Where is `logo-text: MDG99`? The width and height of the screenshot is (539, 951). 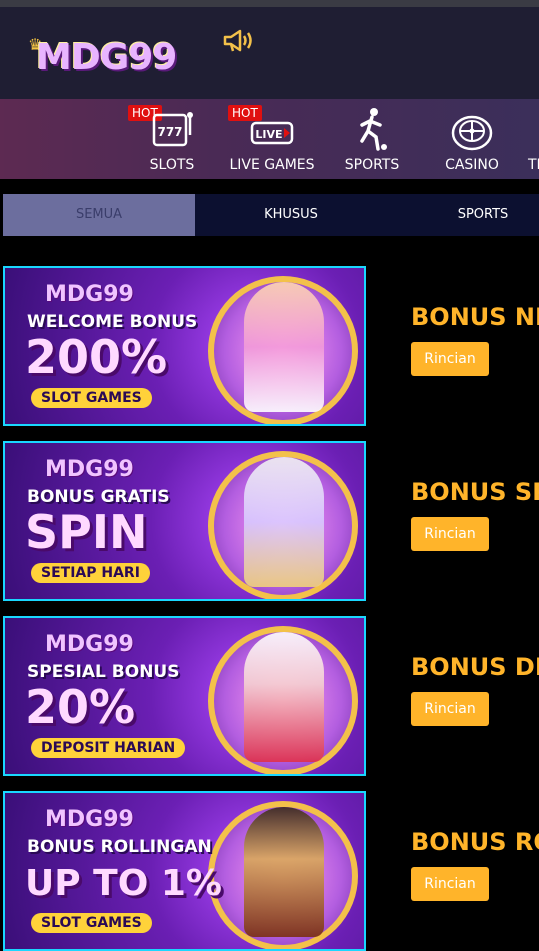
logo-text: MDG99 is located at coordinates (106, 57).